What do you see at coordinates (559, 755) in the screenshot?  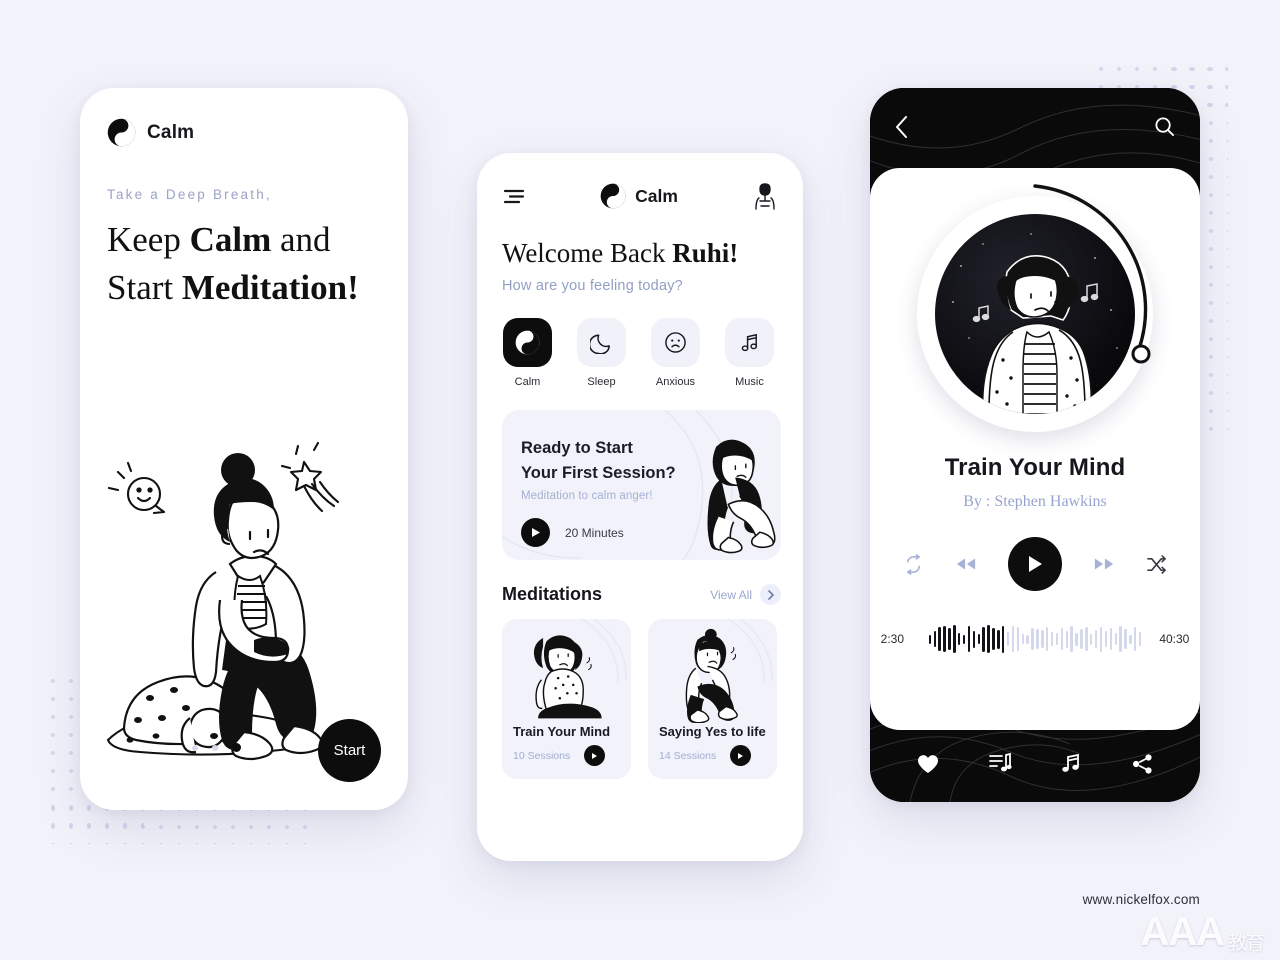 I see `meditation-card-footer: 10 Sessions` at bounding box center [559, 755].